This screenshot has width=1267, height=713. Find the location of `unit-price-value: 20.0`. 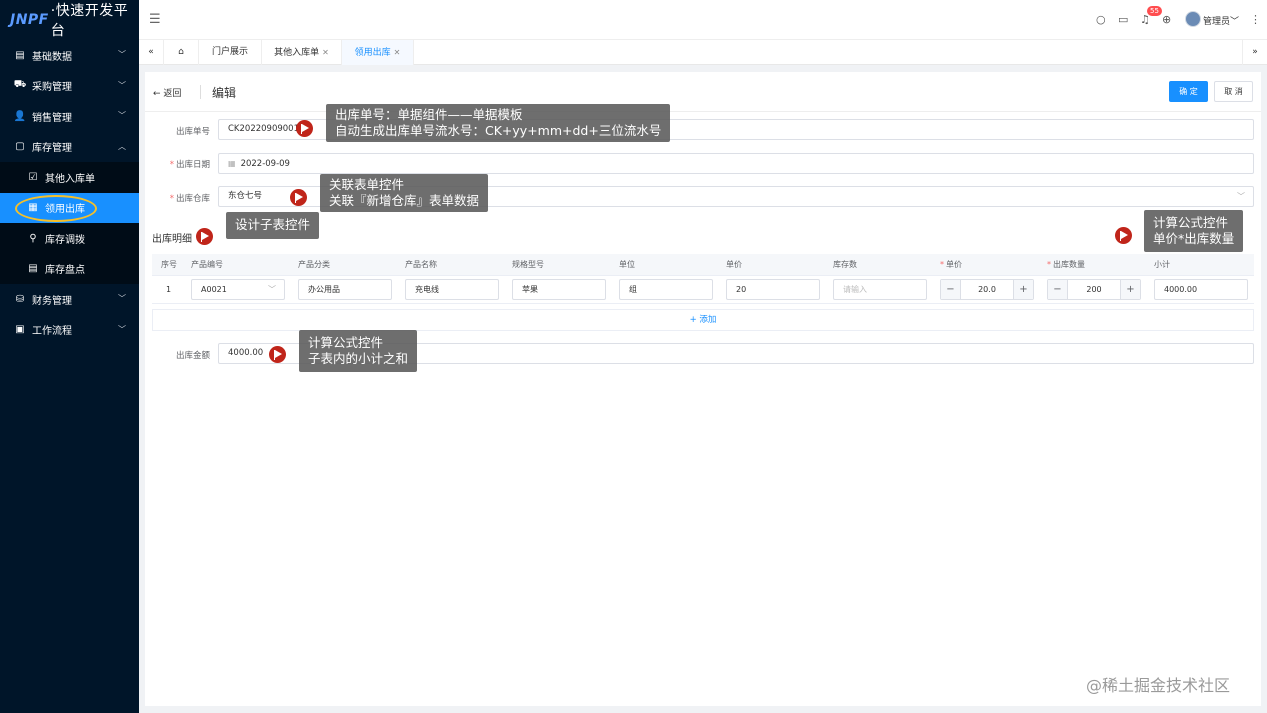

unit-price-value: 20.0 is located at coordinates (987, 289).